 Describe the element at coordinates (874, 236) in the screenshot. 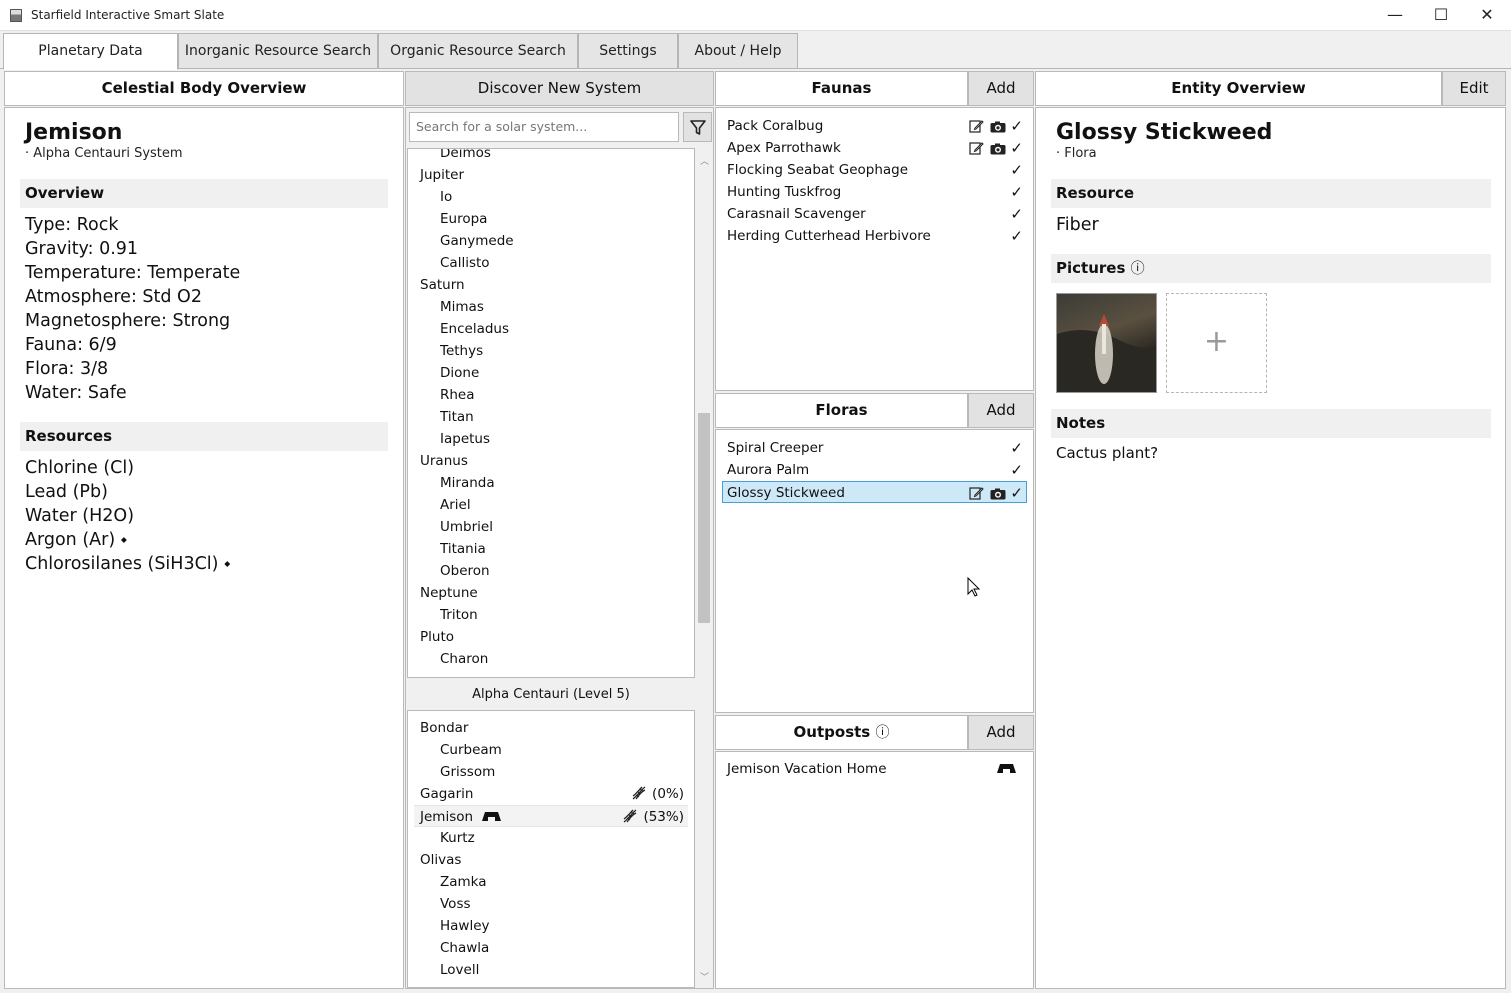

I see `fauna-list-item: Herding Cutterhead Herbivore ✓` at that location.